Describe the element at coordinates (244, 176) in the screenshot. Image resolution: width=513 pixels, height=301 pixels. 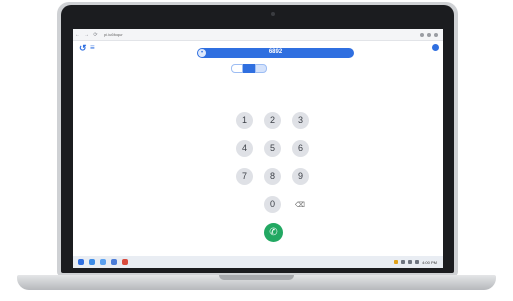
I see `key-7: 7` at that location.